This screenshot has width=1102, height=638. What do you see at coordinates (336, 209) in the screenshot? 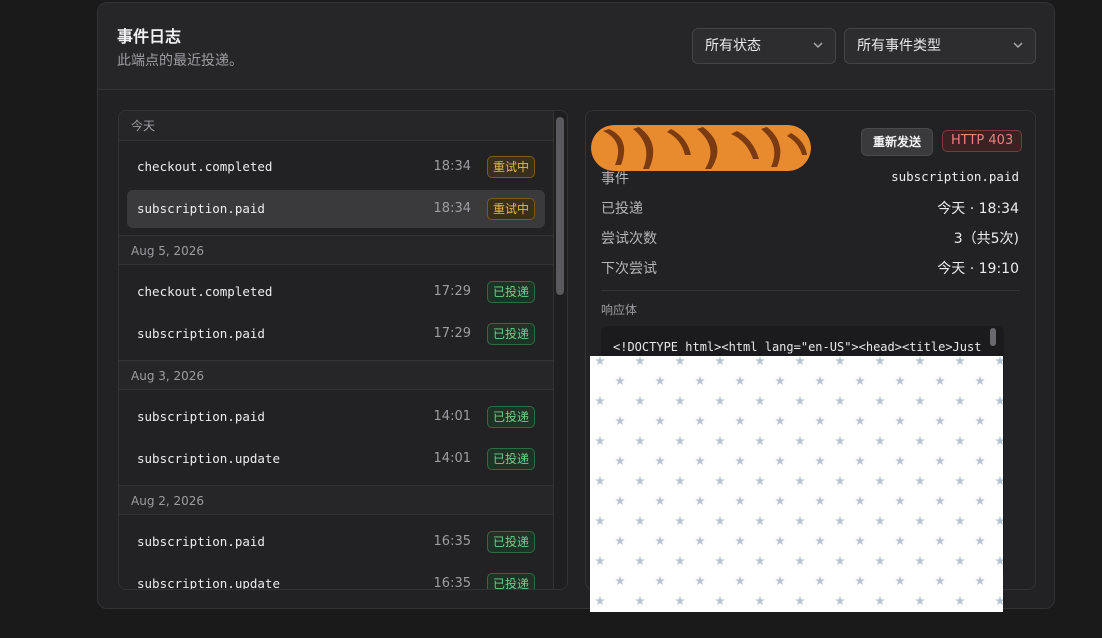
I see `event-row-selected: subscription.paid 18:34 重试中` at bounding box center [336, 209].